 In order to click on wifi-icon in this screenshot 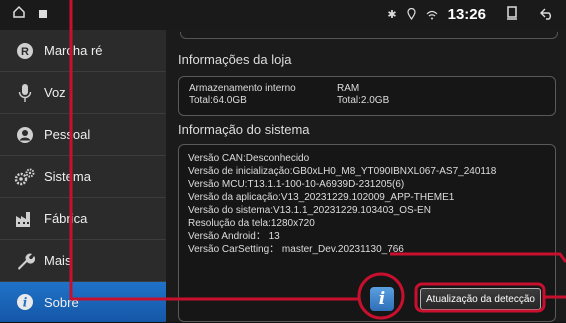, I will do `click(432, 15)`.